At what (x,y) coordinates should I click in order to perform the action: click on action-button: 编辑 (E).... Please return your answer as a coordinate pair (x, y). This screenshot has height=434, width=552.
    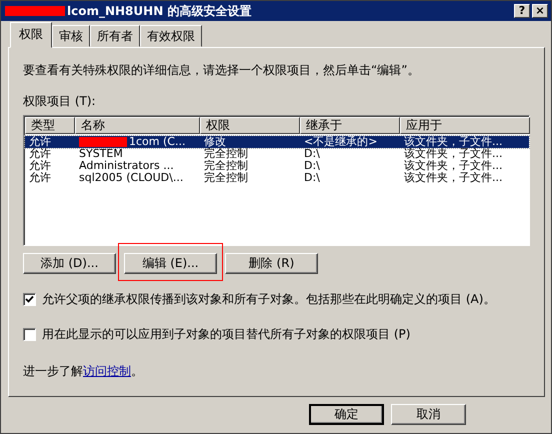
    Looking at the image, I should click on (170, 263).